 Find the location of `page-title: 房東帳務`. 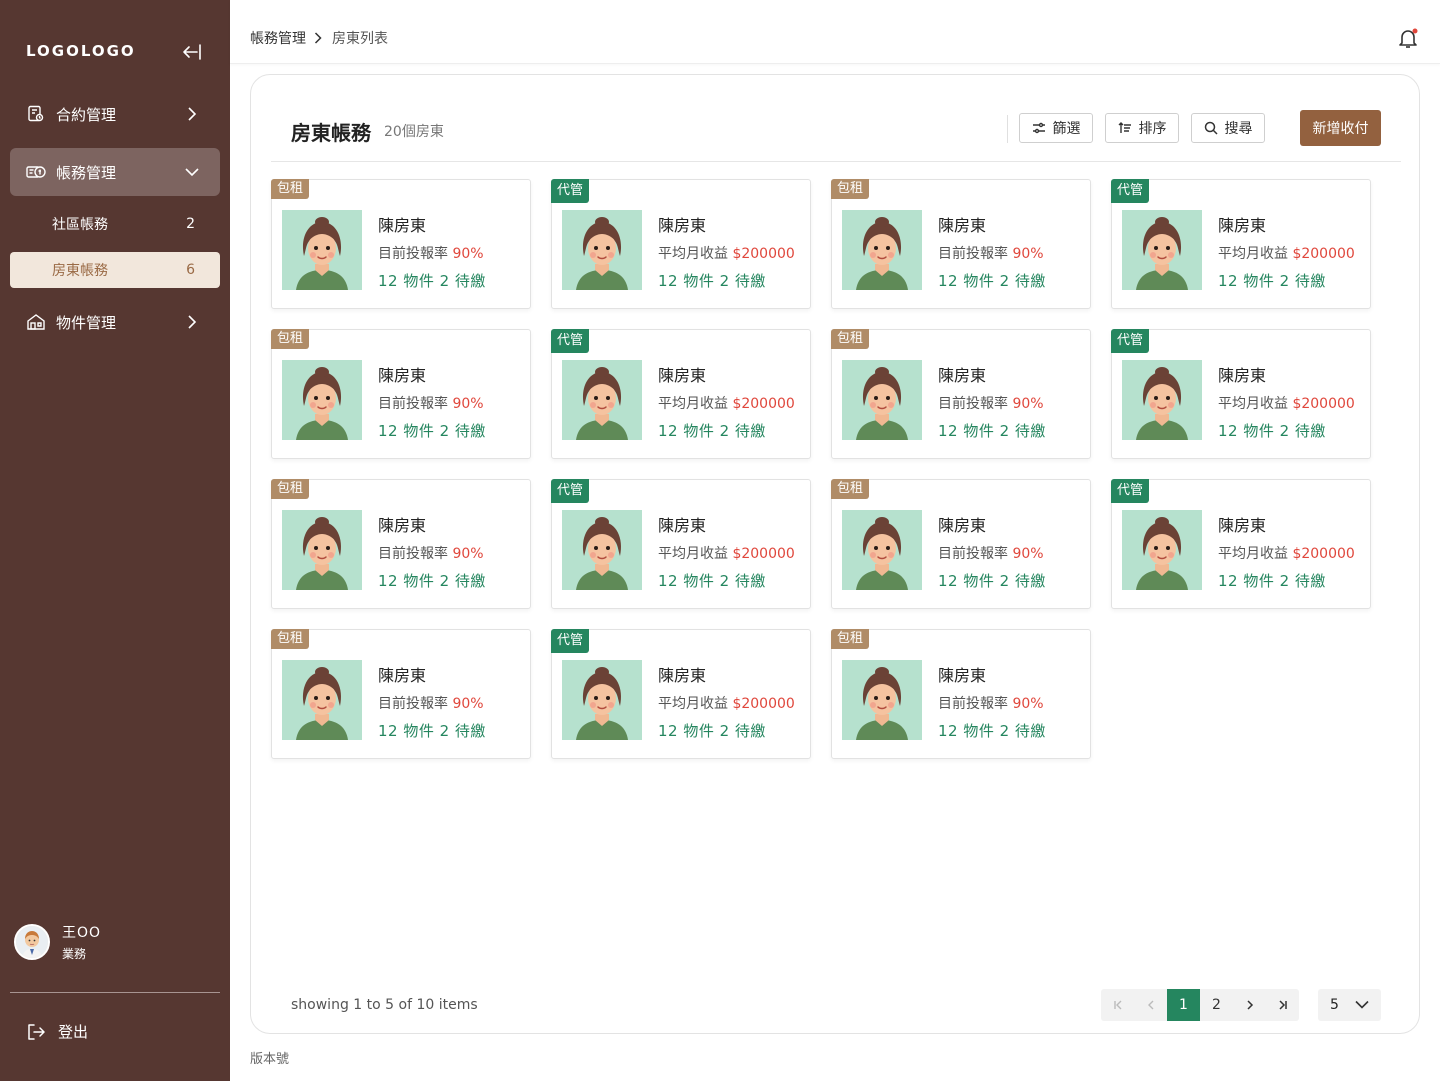

page-title: 房東帳務 is located at coordinates (331, 133).